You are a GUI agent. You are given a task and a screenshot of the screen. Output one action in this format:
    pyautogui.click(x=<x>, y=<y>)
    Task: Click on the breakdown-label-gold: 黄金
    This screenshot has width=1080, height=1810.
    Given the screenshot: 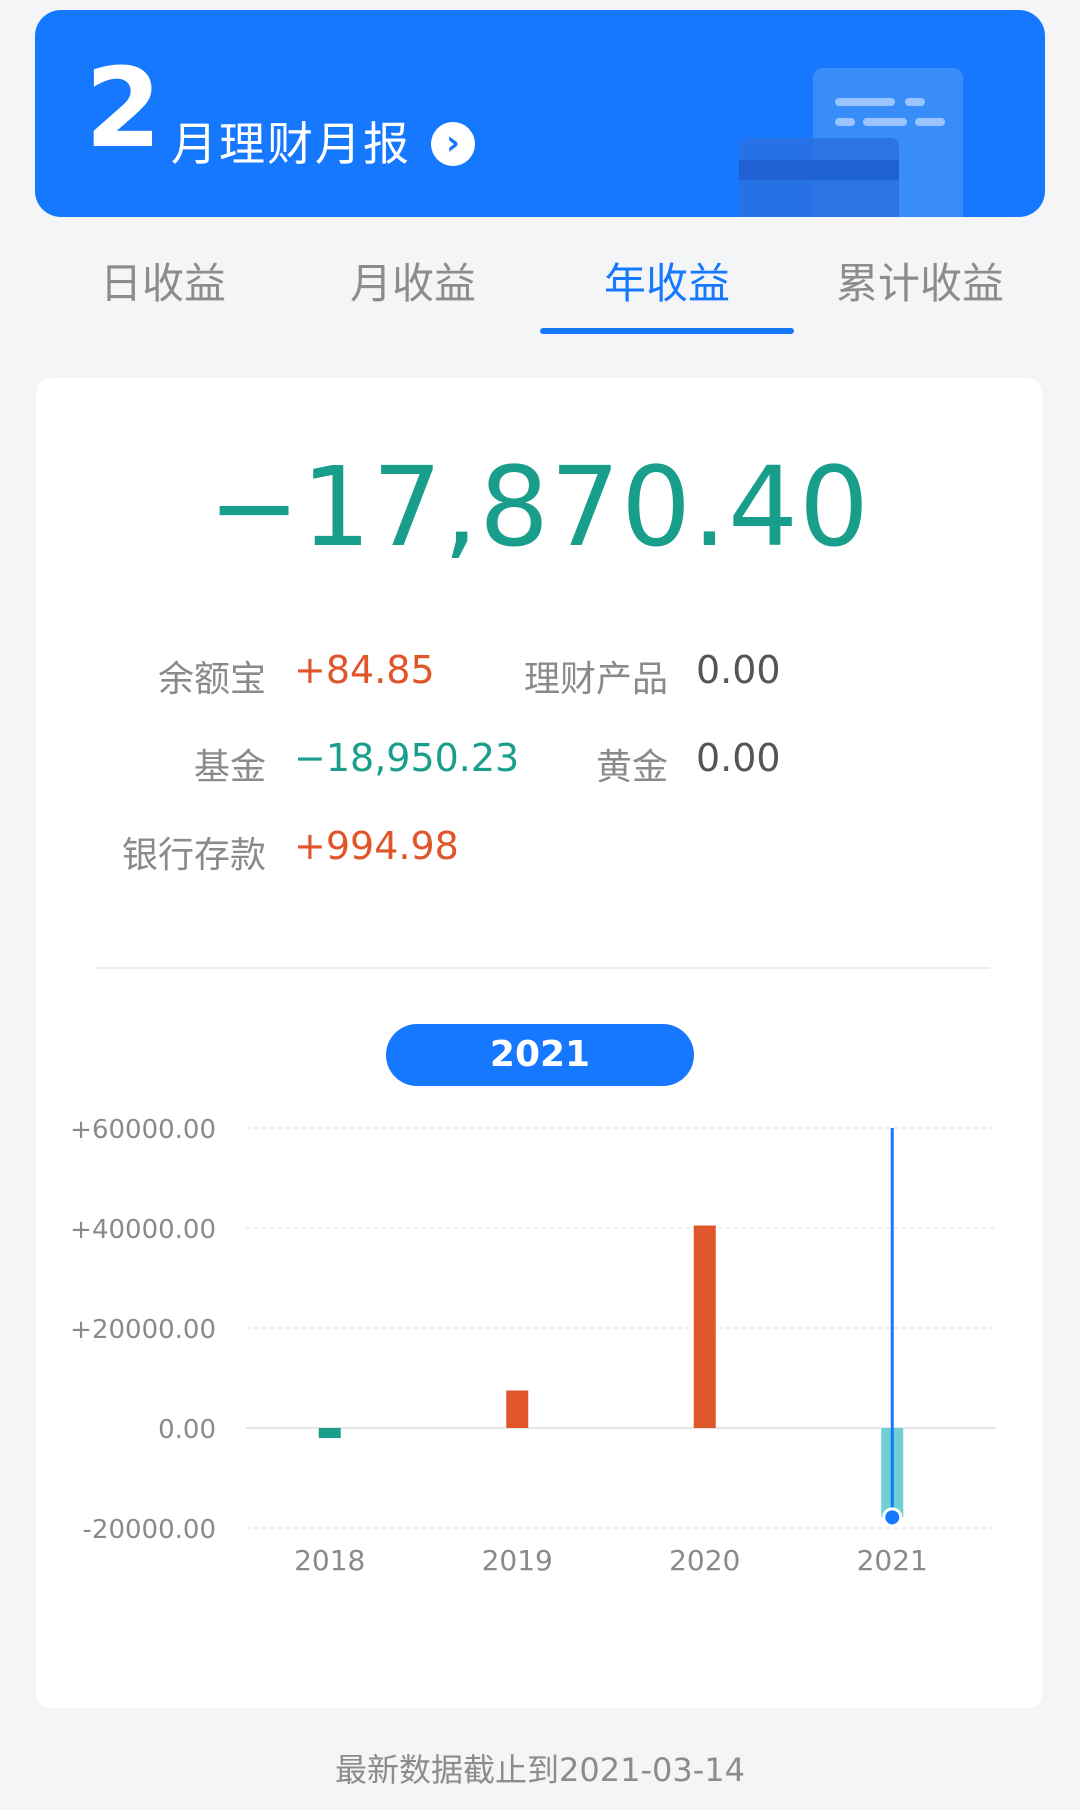 What is the action you would take?
    pyautogui.click(x=631, y=767)
    